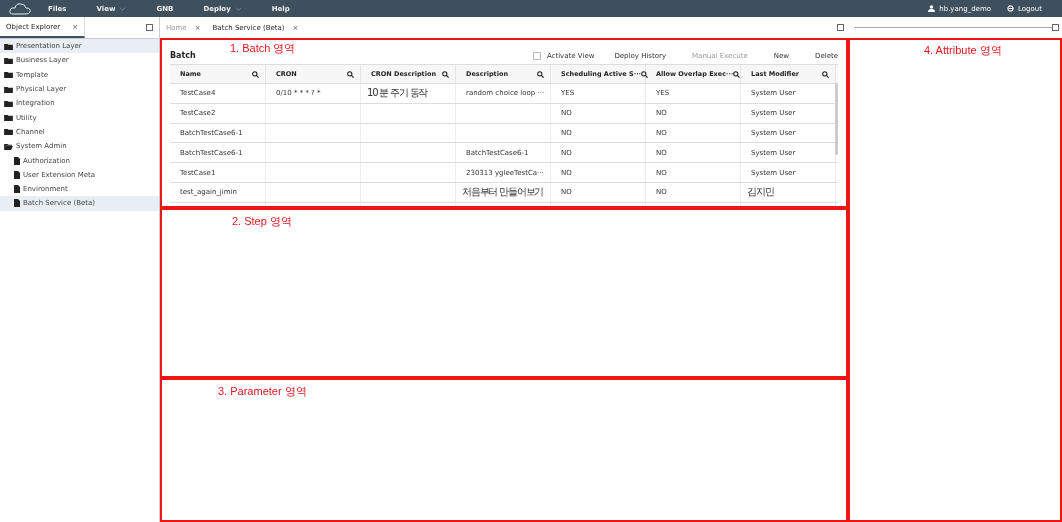 This screenshot has width=1062, height=522. Describe the element at coordinates (536, 56) in the screenshot. I see `checkbox` at that location.